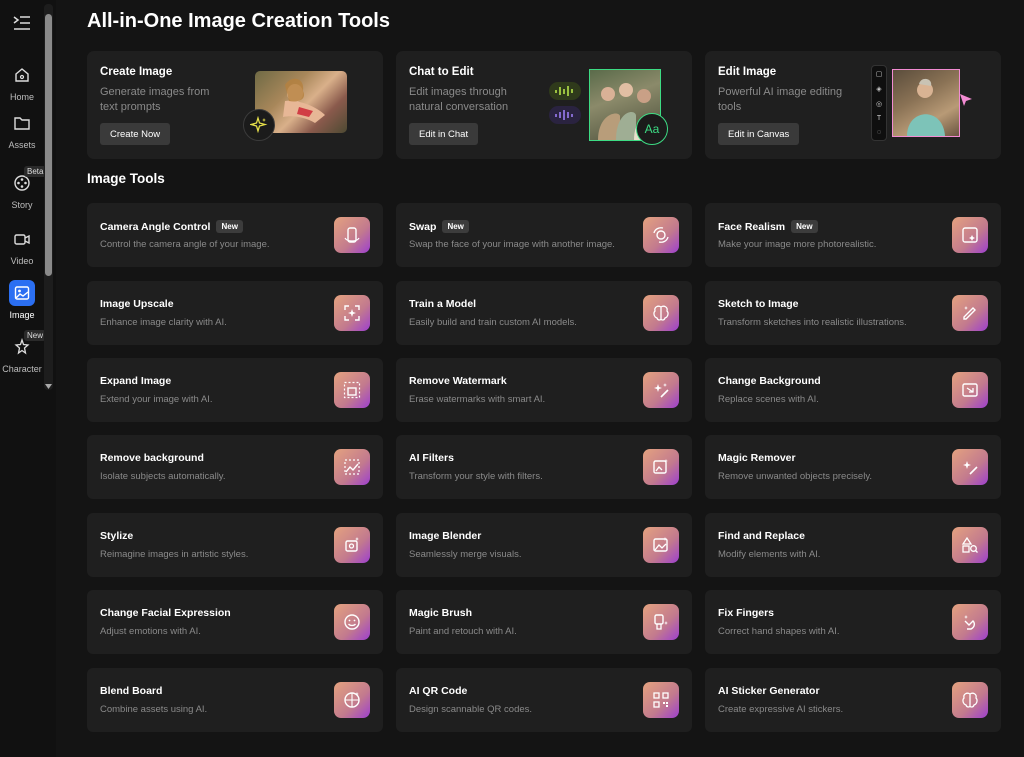  Describe the element at coordinates (970, 467) in the screenshot. I see `magic-eraser-icon` at that location.